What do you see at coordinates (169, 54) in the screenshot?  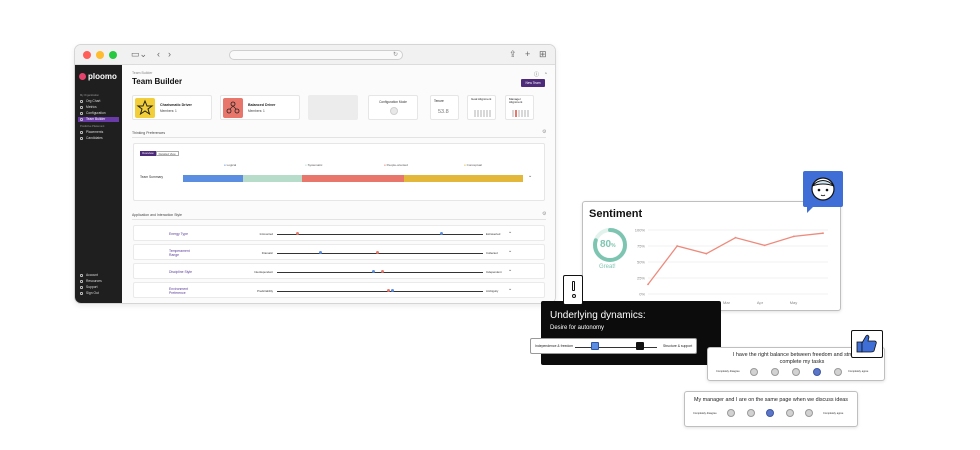 I see `chevron-right-icon: ›` at bounding box center [169, 54].